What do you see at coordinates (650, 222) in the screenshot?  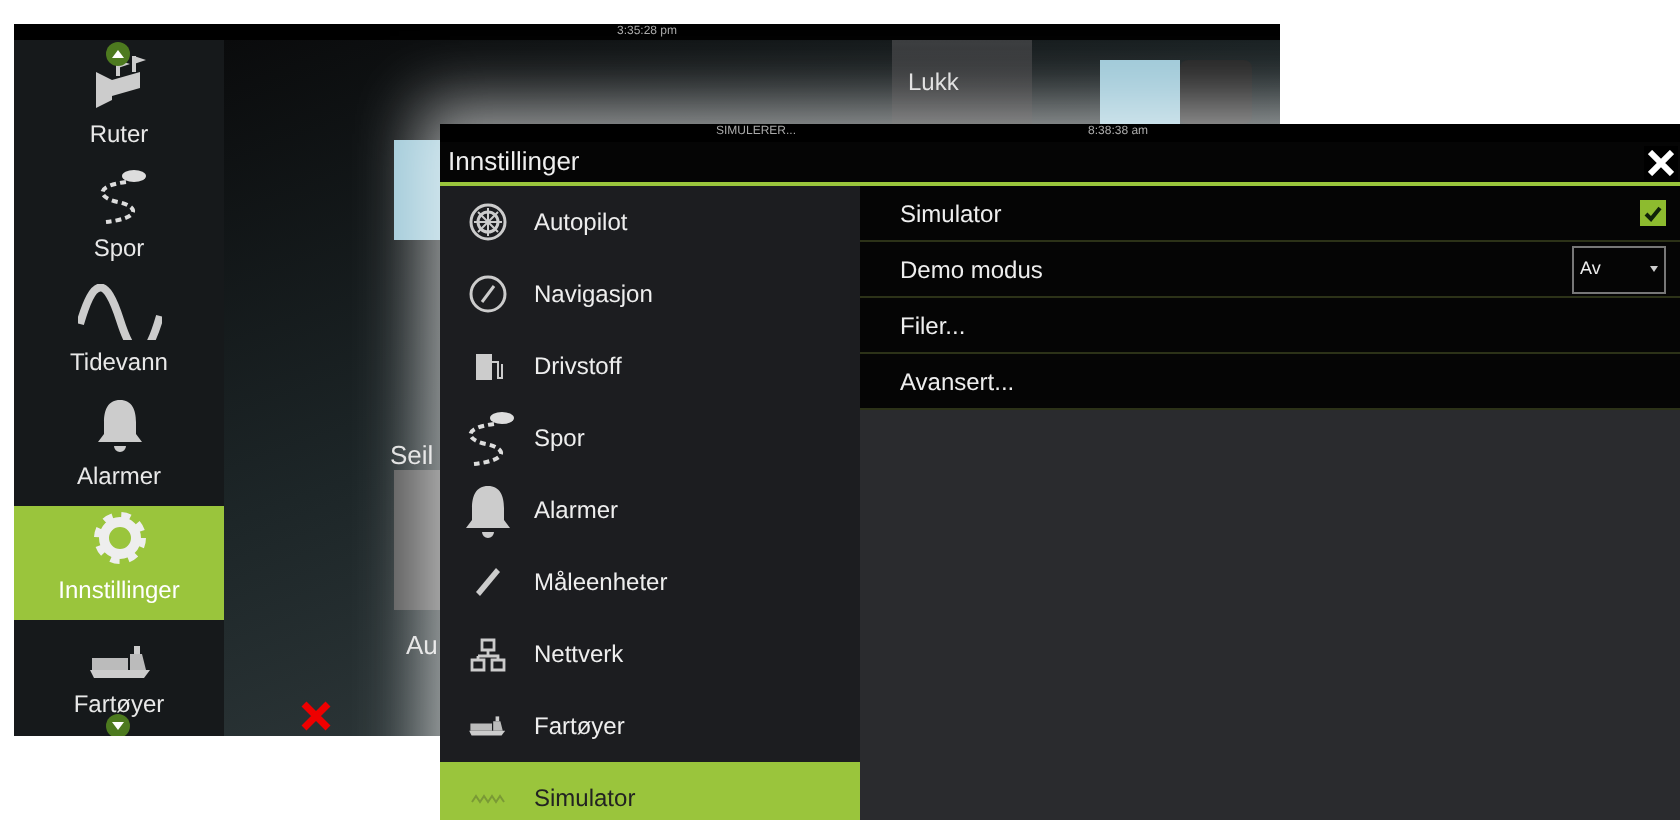 I see `menu-item: Autopilot` at bounding box center [650, 222].